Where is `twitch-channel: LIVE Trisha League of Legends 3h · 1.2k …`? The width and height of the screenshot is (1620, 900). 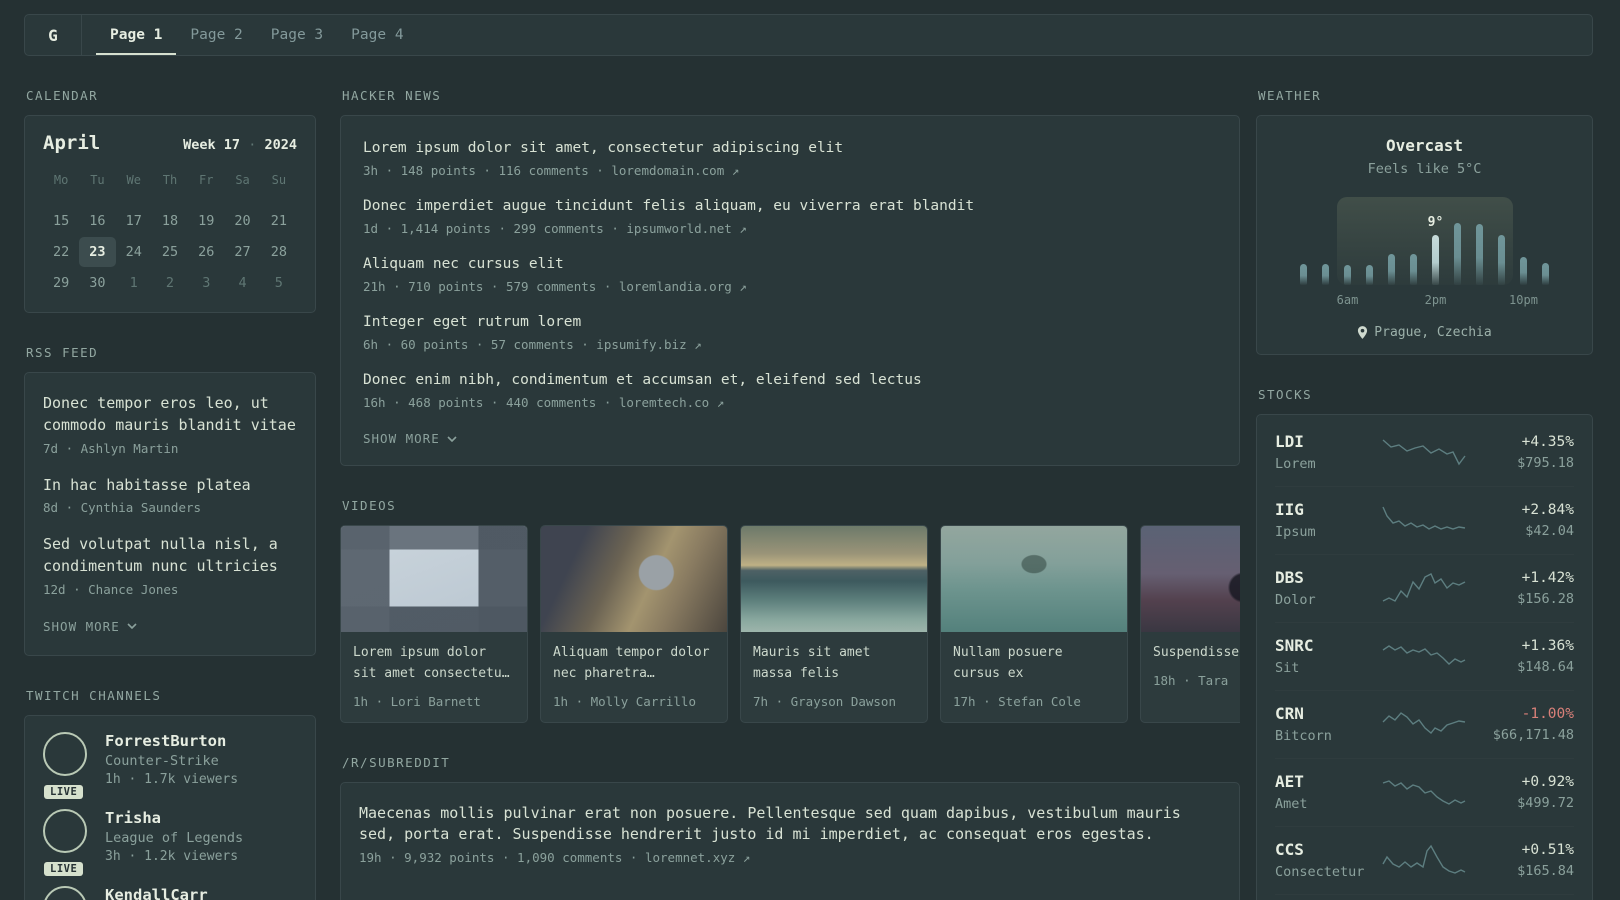
twitch-channel: LIVE Trisha League of Legends 3h · 1.2k … is located at coordinates (170, 842).